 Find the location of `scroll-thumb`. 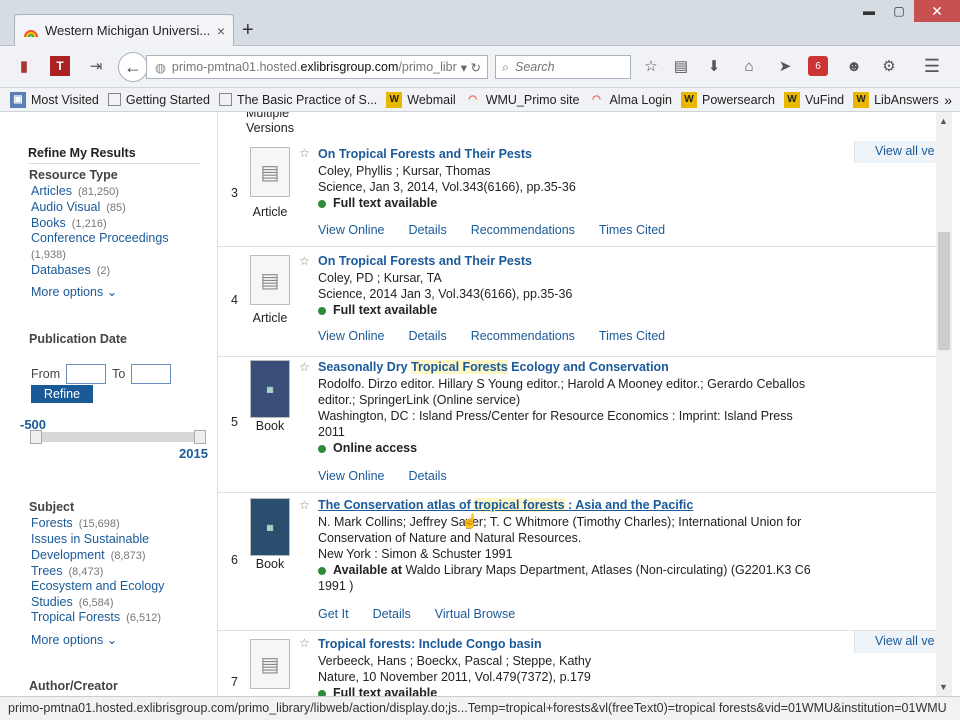

scroll-thumb is located at coordinates (944, 291).